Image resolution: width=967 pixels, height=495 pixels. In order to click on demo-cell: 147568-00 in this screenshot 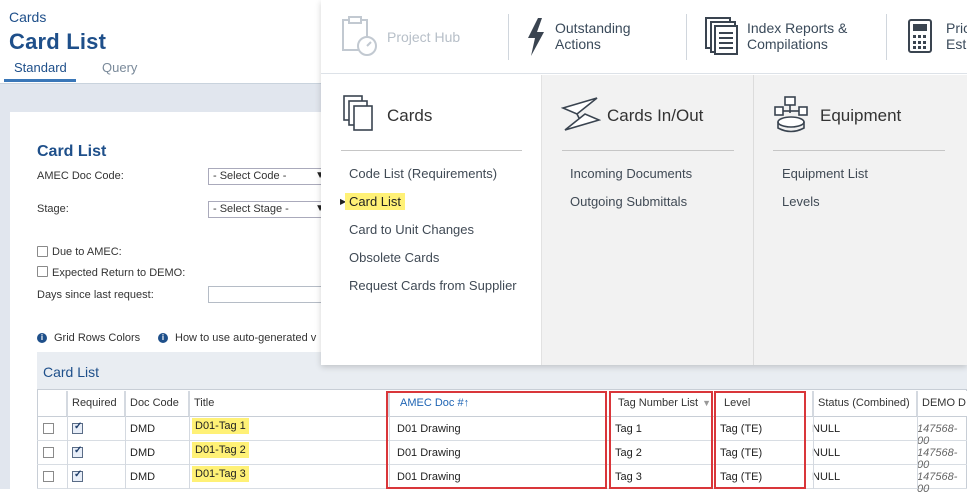, I will do `click(937, 483)`.